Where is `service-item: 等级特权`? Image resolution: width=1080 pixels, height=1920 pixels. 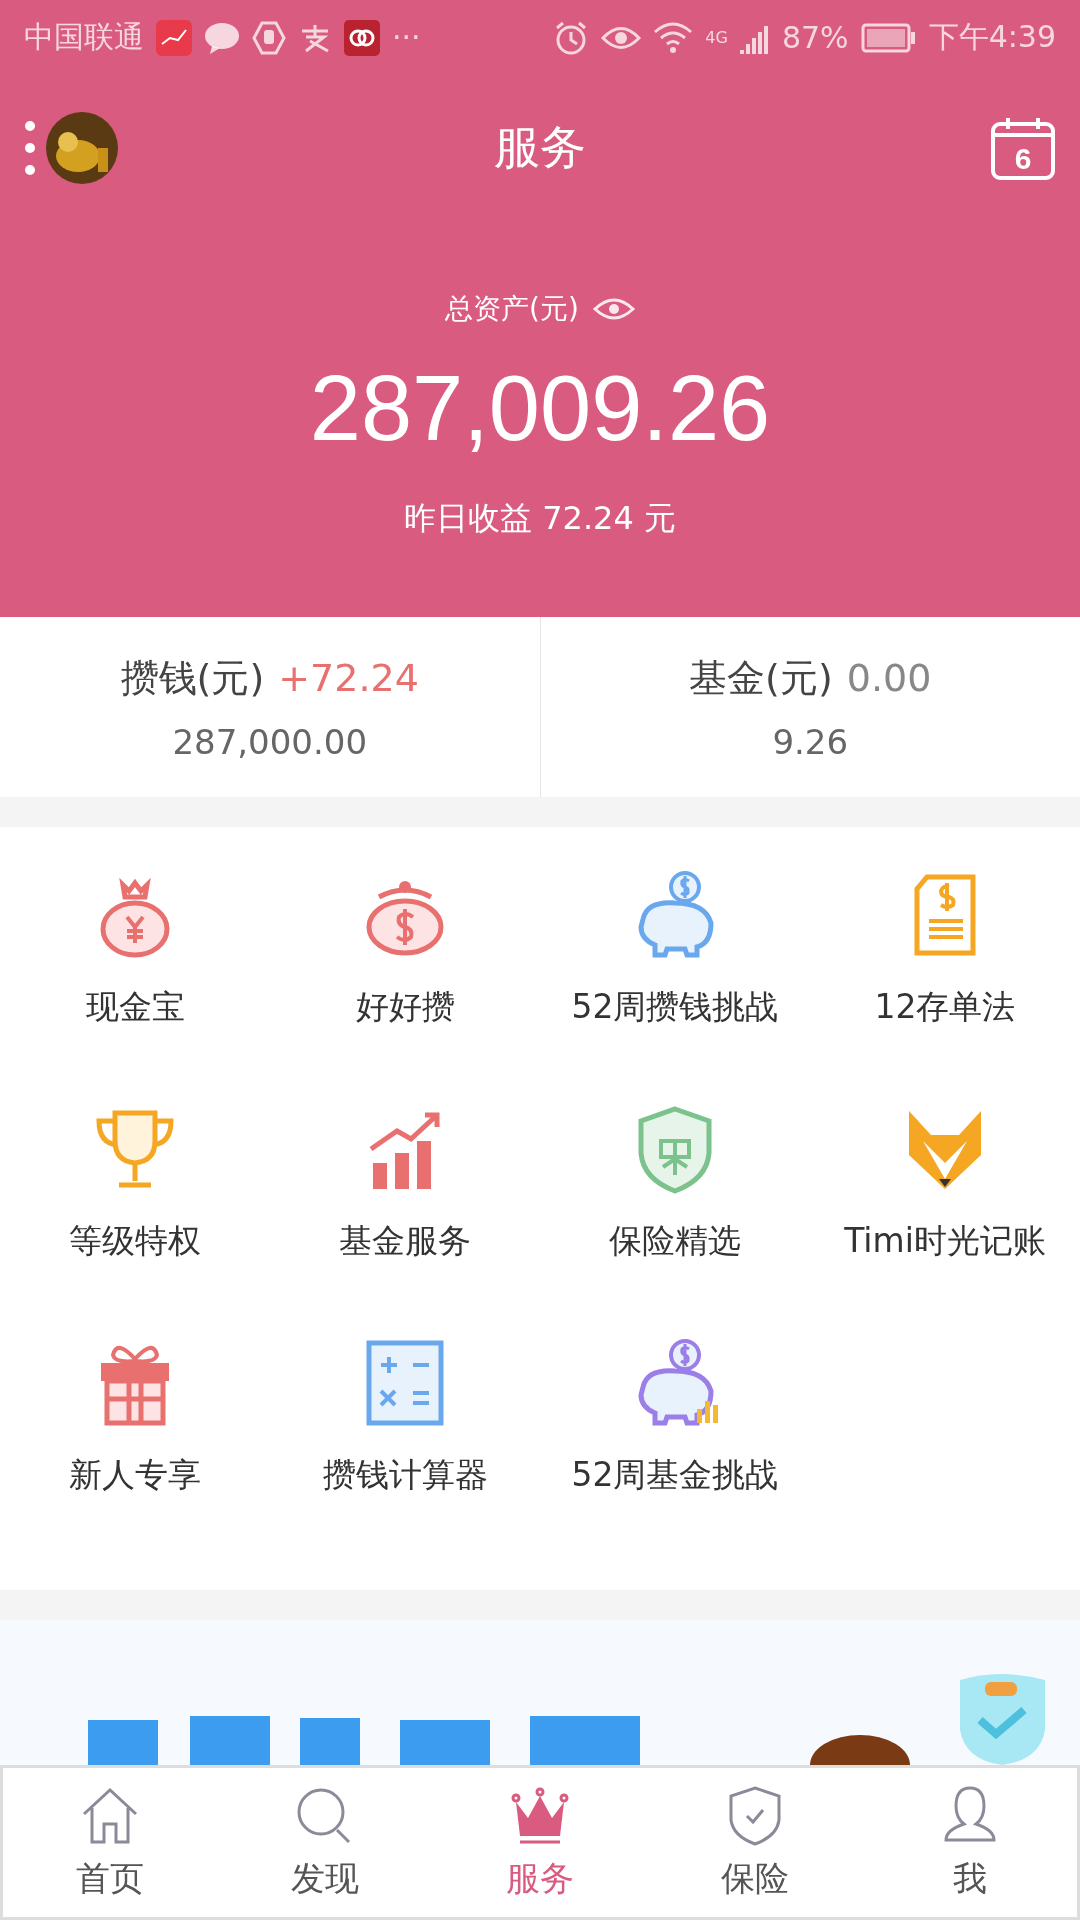
service-item: 等级特权 is located at coordinates (135, 1218).